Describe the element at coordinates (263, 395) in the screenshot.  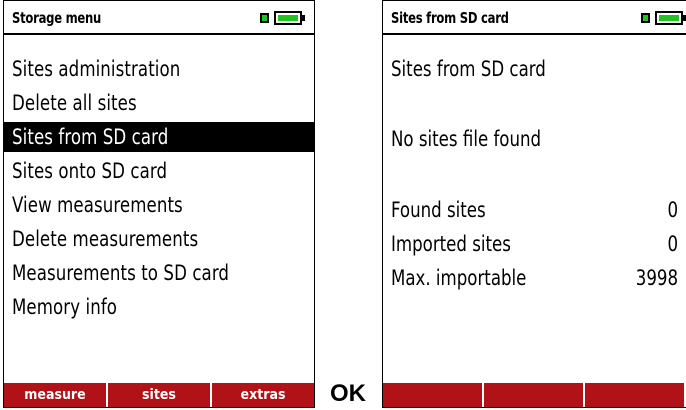
I see `softkey-extras: extras` at that location.